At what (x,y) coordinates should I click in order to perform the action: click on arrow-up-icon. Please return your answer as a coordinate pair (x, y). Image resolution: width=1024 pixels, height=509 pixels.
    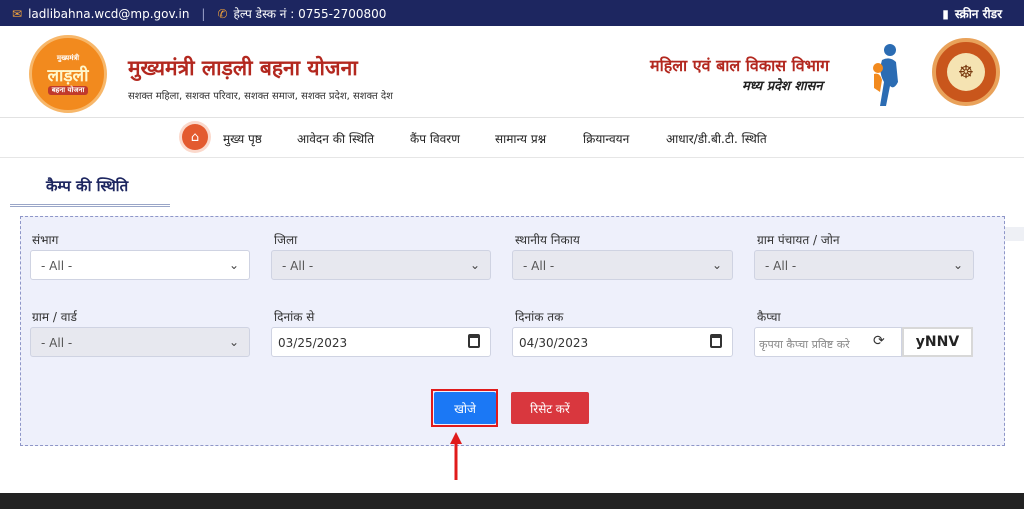
    Looking at the image, I should click on (456, 456).